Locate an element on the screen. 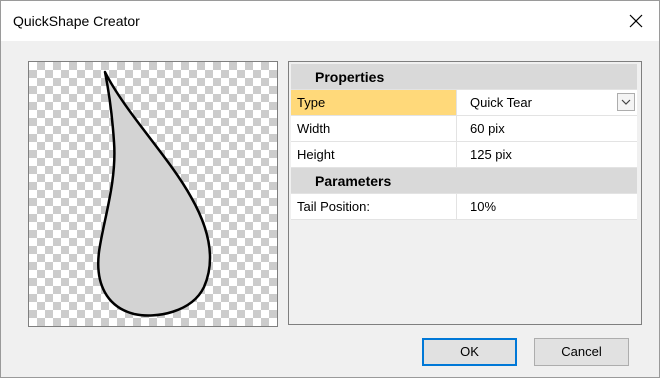 The height and width of the screenshot is (378, 660). property-row-tail-position: Tail Position: 10% is located at coordinates (464, 207).